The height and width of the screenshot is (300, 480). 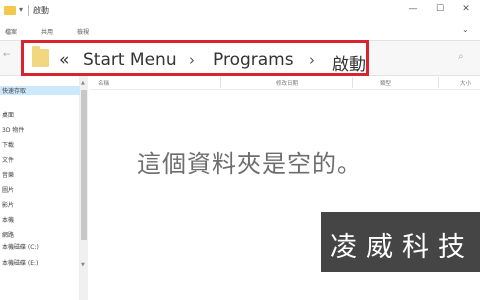 I want to click on sidebar-item-quick-access: 快速存取, so click(x=40, y=90).